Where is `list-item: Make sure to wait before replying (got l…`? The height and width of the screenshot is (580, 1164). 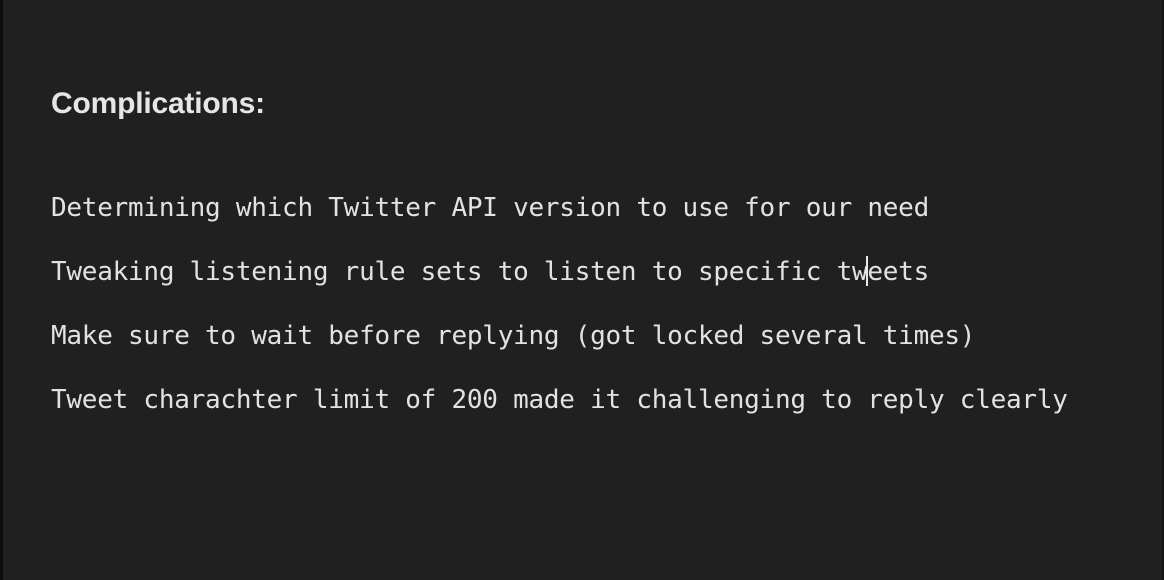
list-item: Make sure to wait before replying (got l… is located at coordinates (513, 336).